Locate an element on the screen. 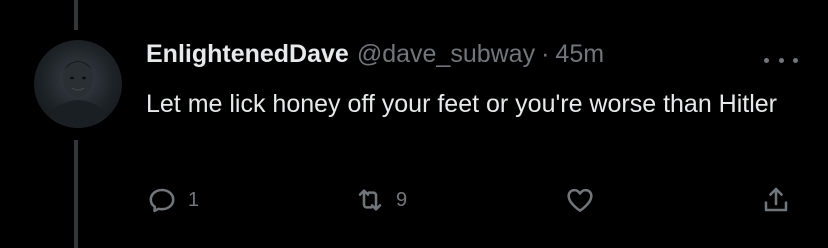  share-button is located at coordinates (776, 200).